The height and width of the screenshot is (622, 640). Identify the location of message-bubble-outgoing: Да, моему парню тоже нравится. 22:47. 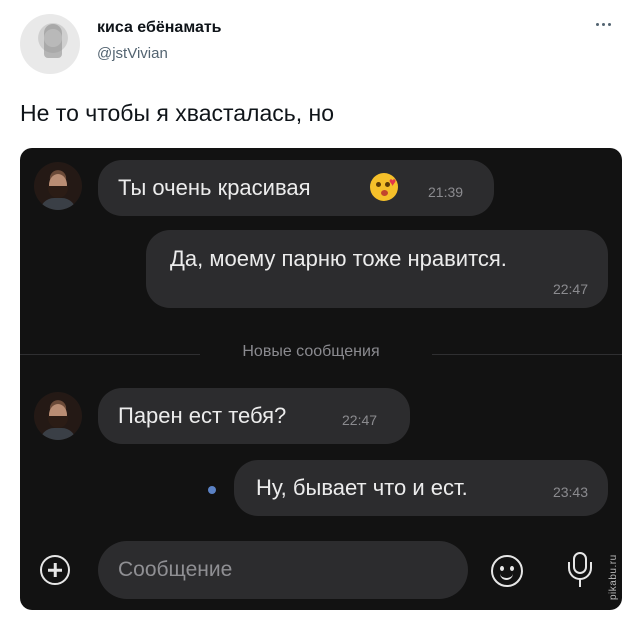
(377, 269).